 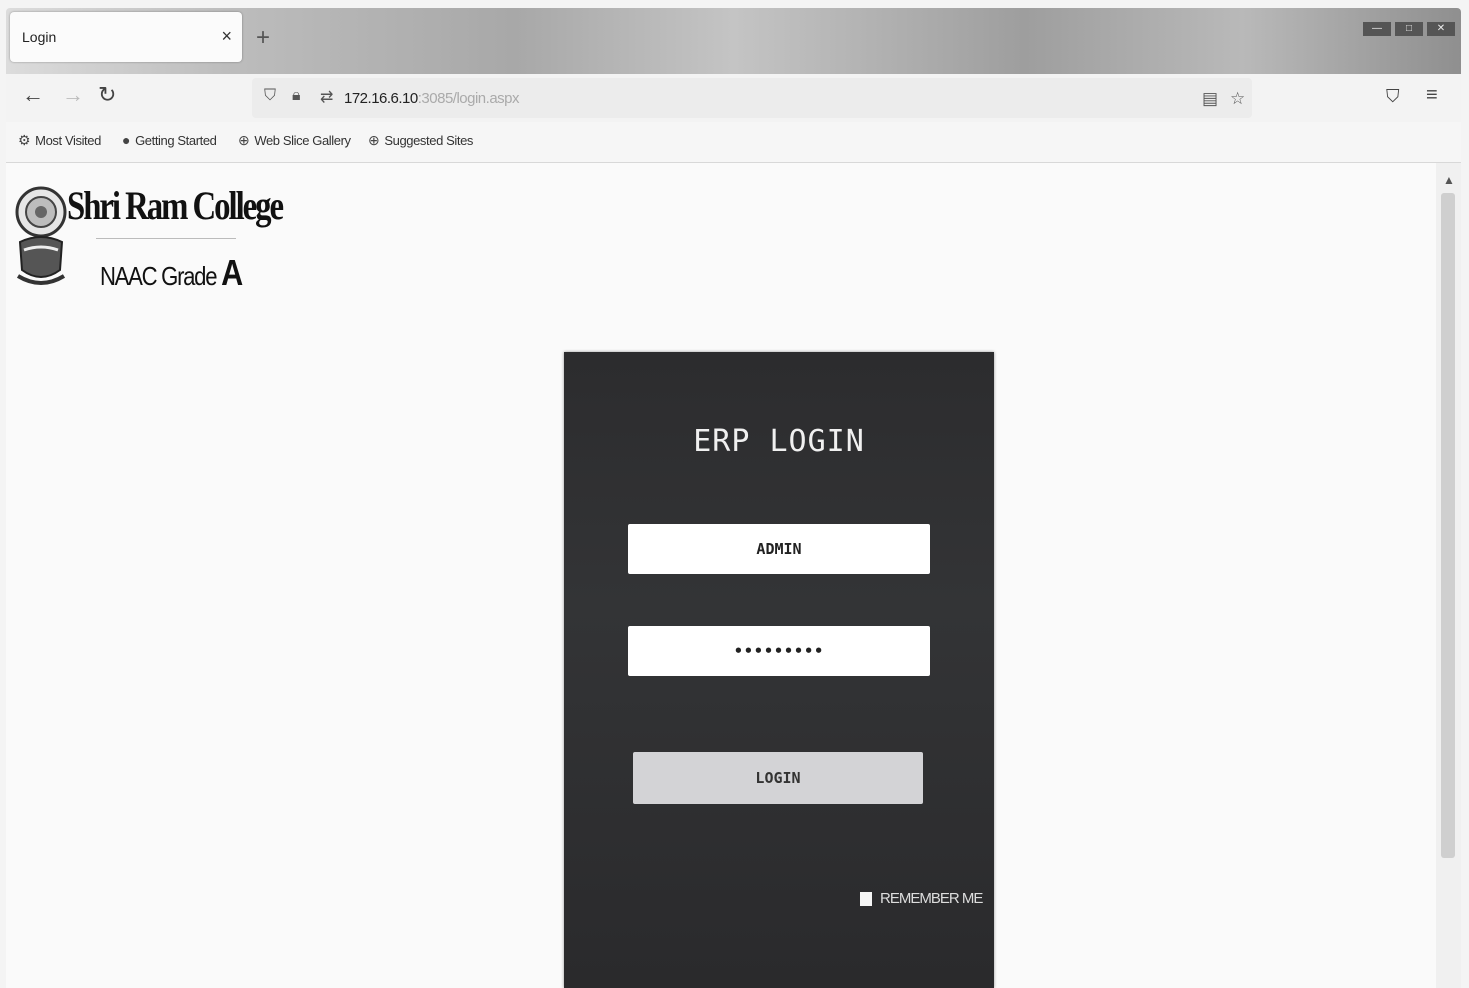 I want to click on url-path: :3085/login.aspx, so click(x=468, y=98).